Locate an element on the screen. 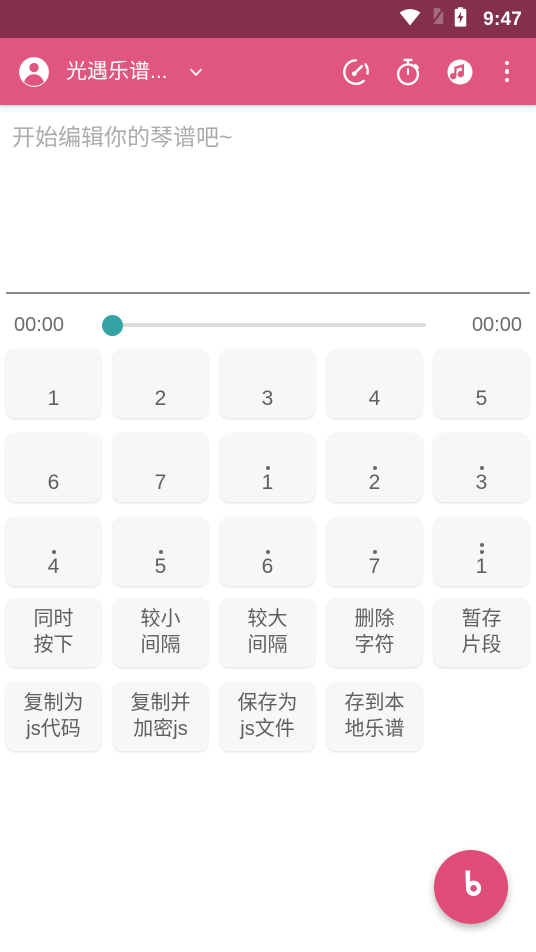  small-gap-button: 较小 间隔 is located at coordinates (160, 632).